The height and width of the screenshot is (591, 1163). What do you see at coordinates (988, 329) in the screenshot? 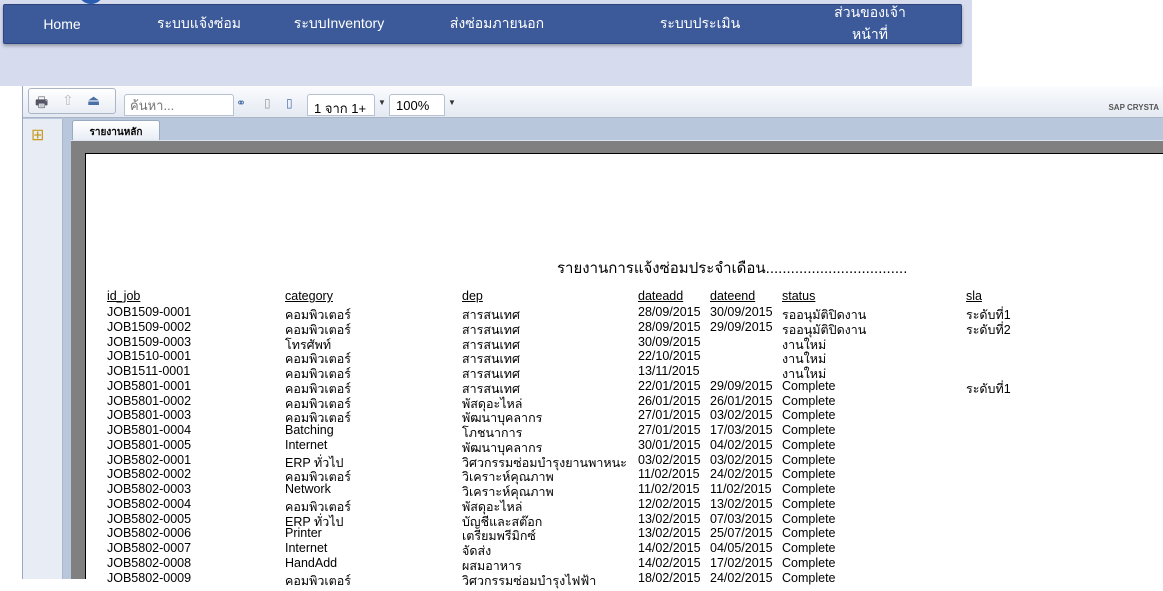
I see `table-cell: ระดับที่2` at bounding box center [988, 329].